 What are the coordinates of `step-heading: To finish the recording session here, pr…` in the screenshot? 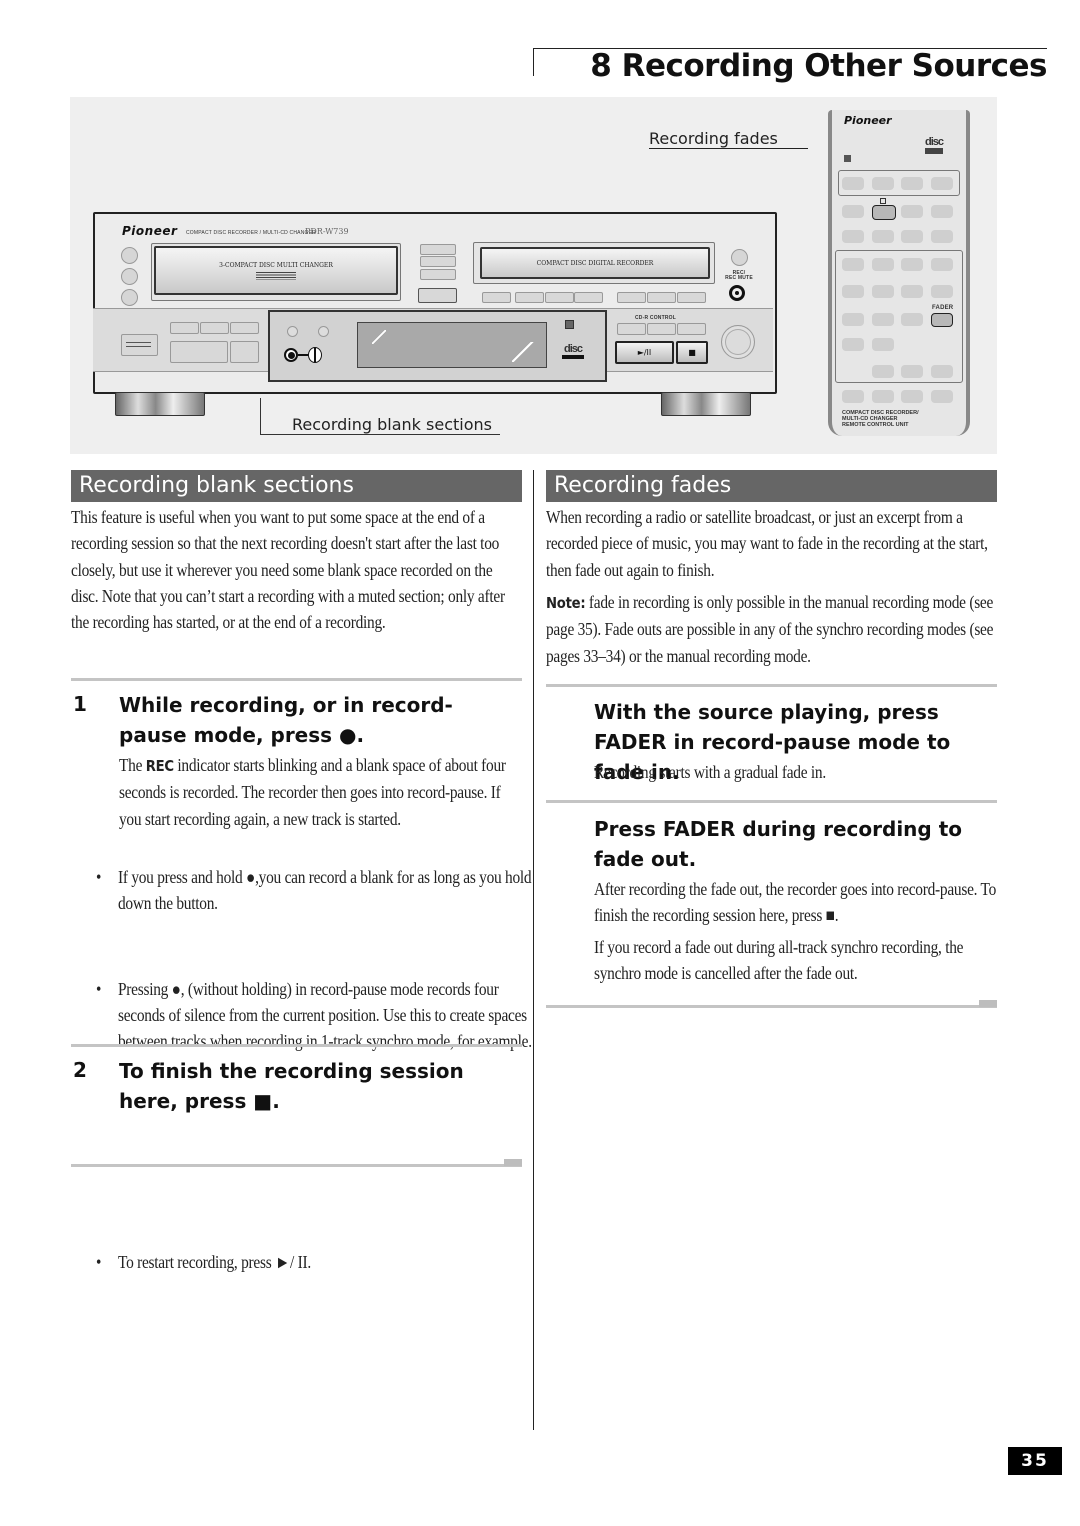 It's located at (291, 1086).